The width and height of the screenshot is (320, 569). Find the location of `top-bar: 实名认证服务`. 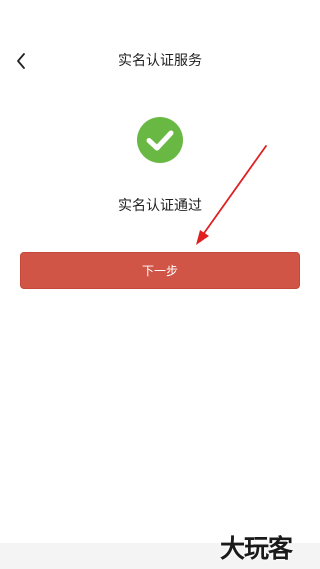

top-bar: 实名认证服务 is located at coordinates (160, 61).